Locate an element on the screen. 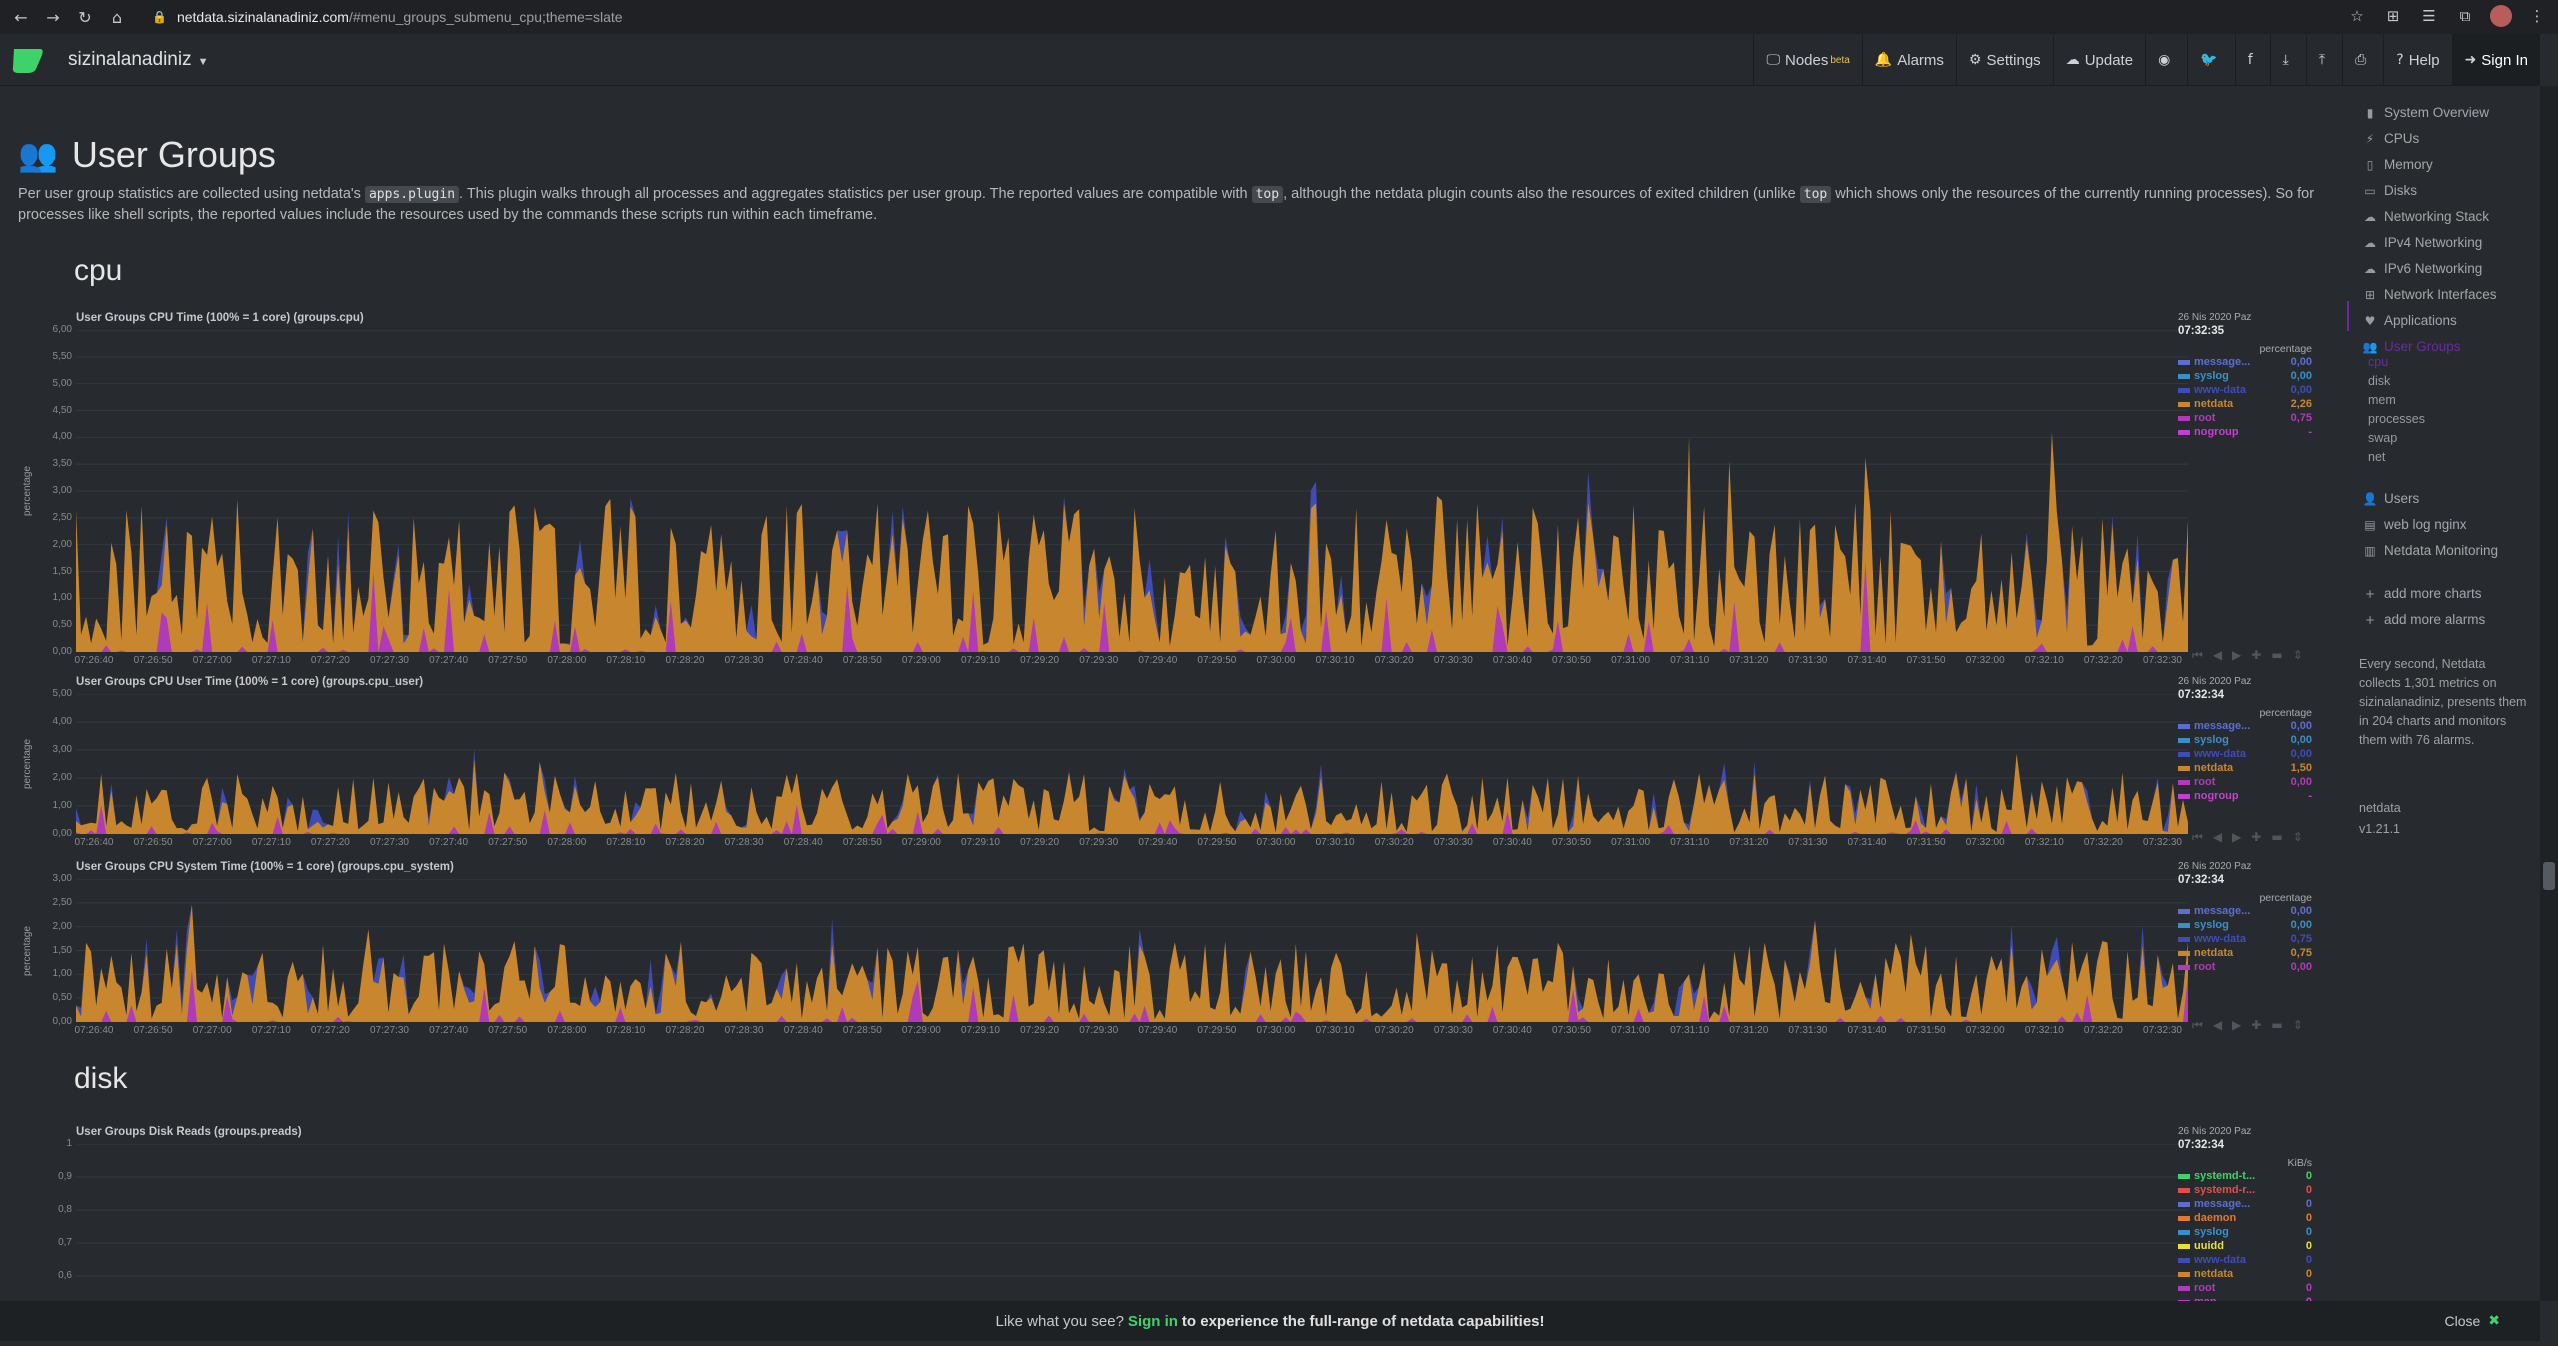  netdata-logo-icon is located at coordinates (28, 60).